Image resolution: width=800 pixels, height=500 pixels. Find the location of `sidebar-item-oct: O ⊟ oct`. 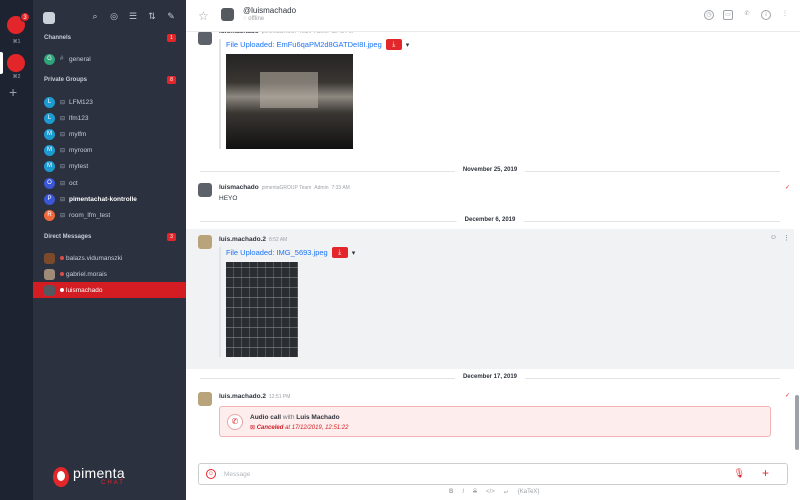

sidebar-item-oct: O ⊟ oct is located at coordinates (109, 183).